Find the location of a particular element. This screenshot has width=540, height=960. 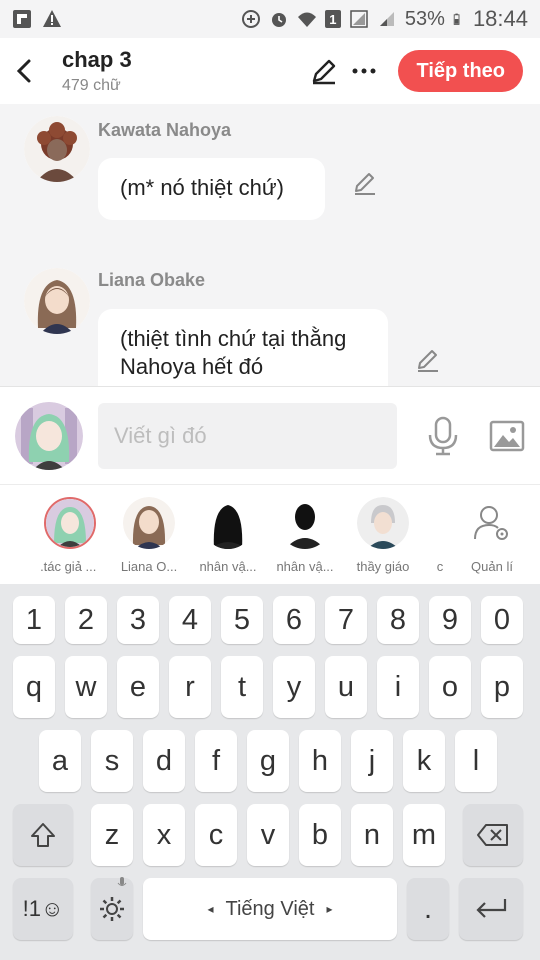

signal-weak-icon is located at coordinates (386, 19).